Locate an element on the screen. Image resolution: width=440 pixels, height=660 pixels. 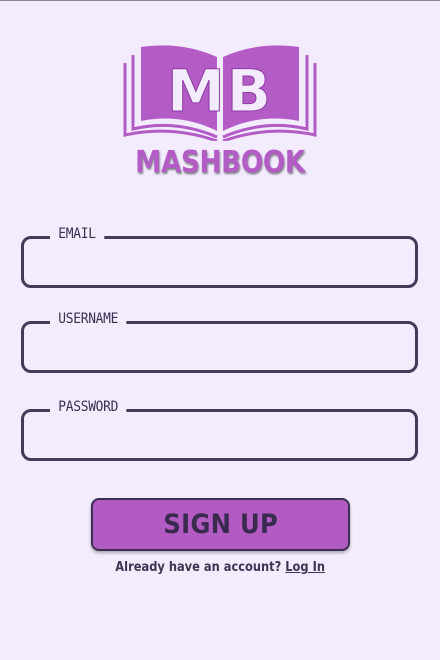
email-input is located at coordinates (219, 262).